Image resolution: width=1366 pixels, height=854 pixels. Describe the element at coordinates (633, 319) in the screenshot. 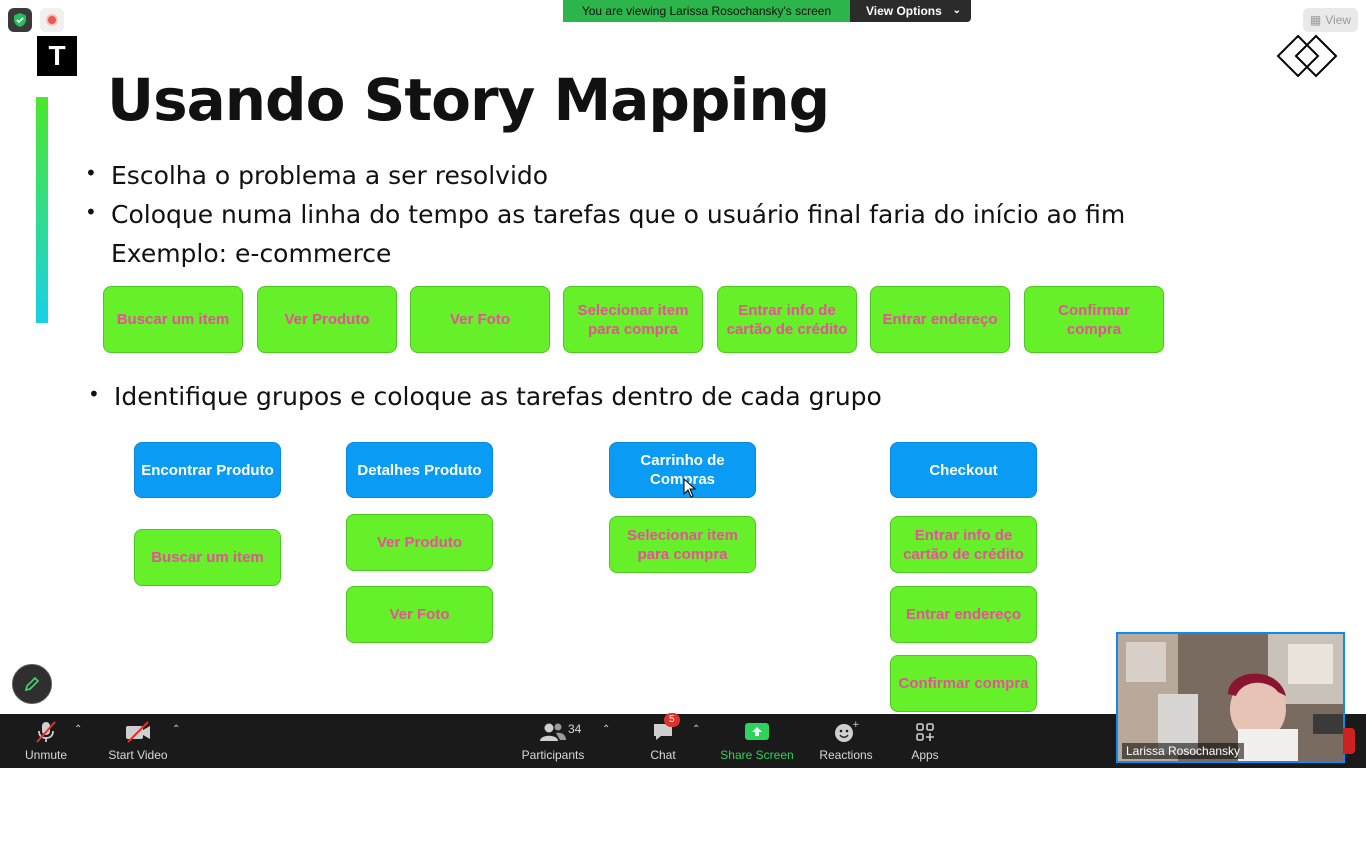

I see `timeline-task: Selecionar item para compra` at that location.